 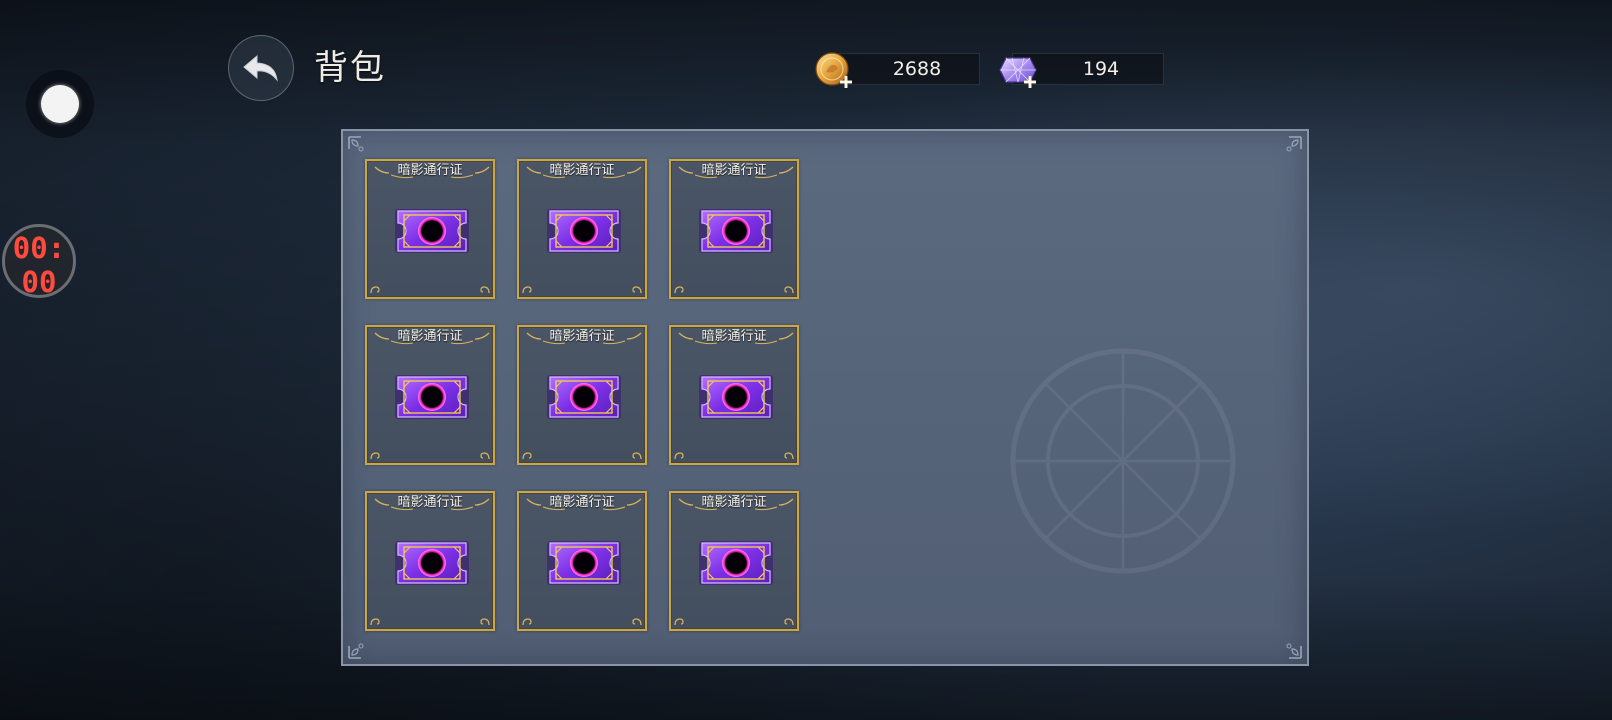 What do you see at coordinates (917, 69) in the screenshot?
I see `gold-amount: 2688` at bounding box center [917, 69].